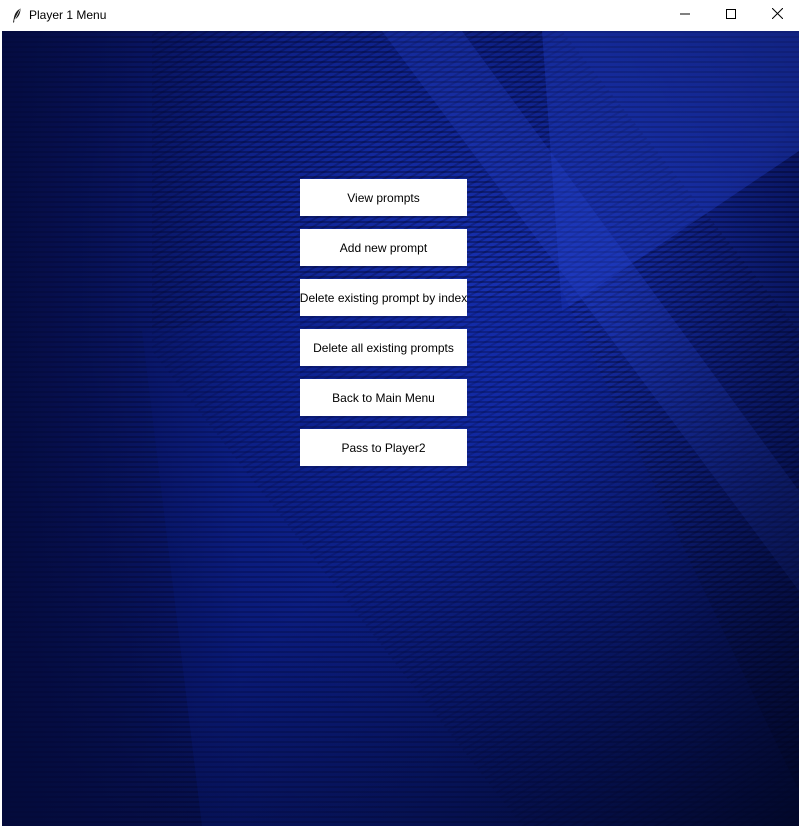 The height and width of the screenshot is (828, 800). Describe the element at coordinates (383, 397) in the screenshot. I see `back-to-main-menu-button: Back to Main Menu` at that location.